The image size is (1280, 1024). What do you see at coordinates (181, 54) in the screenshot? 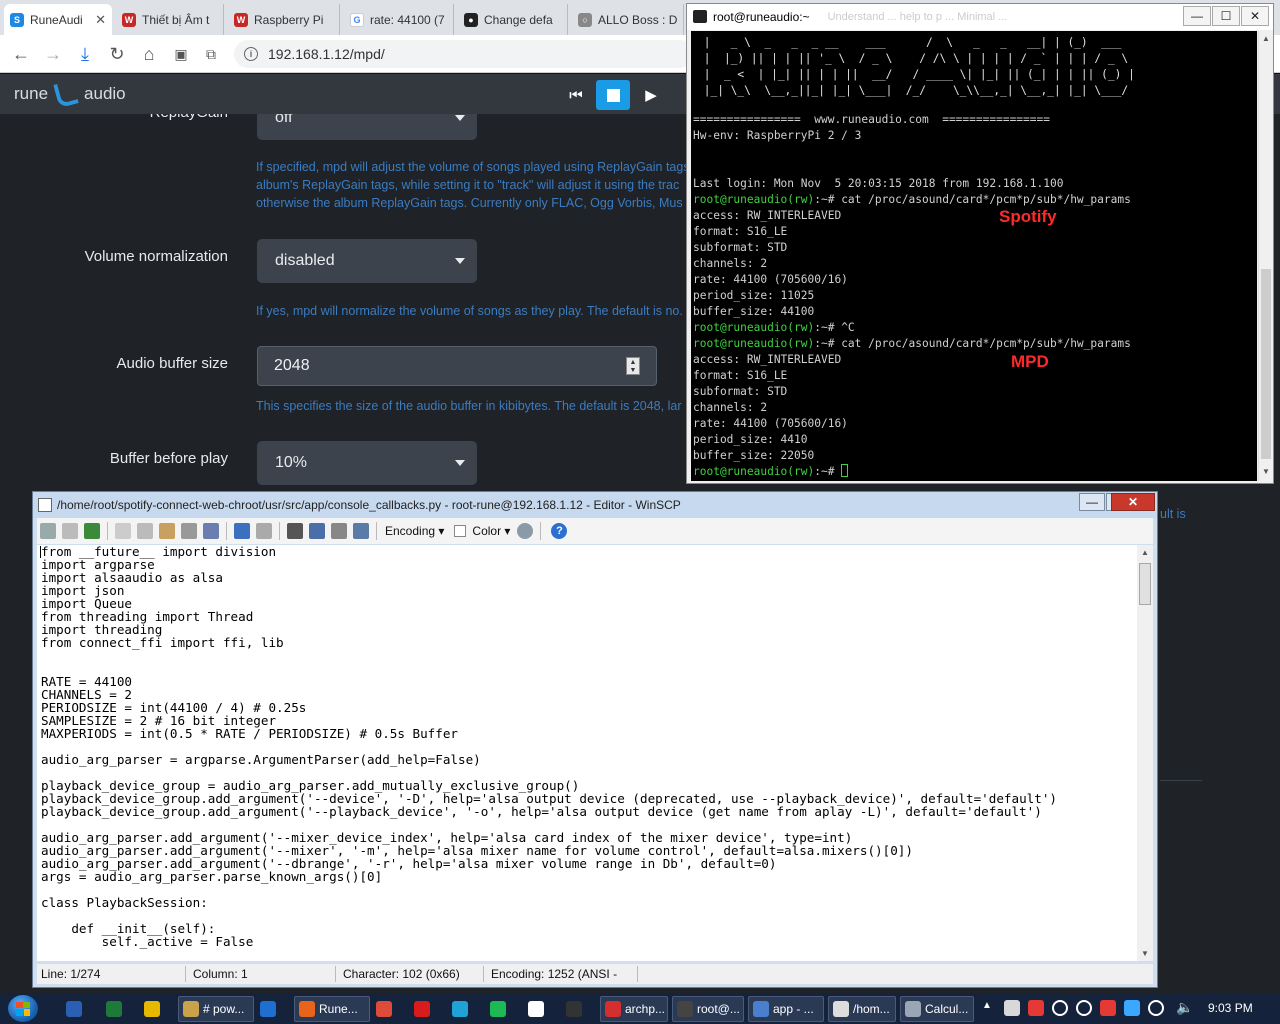
I see `extension-icon: ▣` at bounding box center [181, 54].